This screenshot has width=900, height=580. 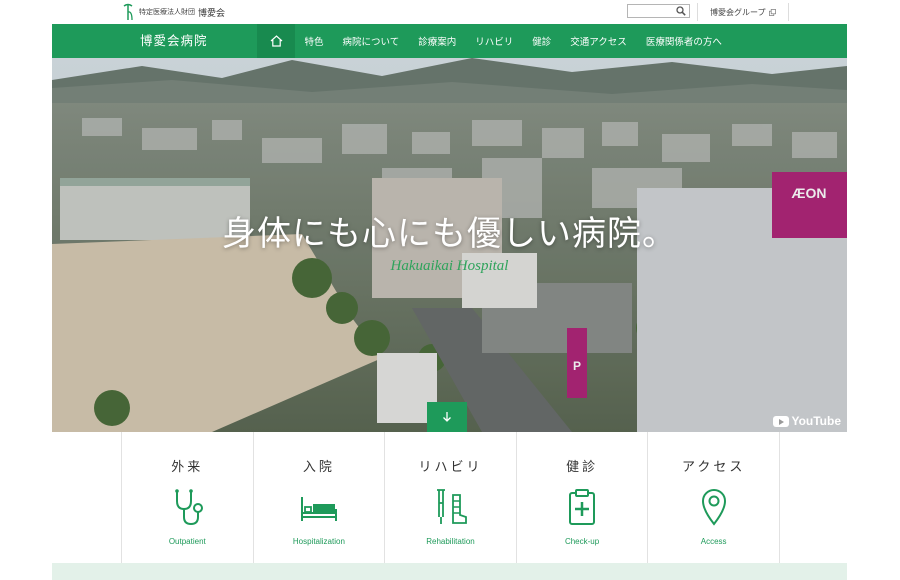 What do you see at coordinates (189, 507) in the screenshot?
I see `stethoscope-icon` at bounding box center [189, 507].